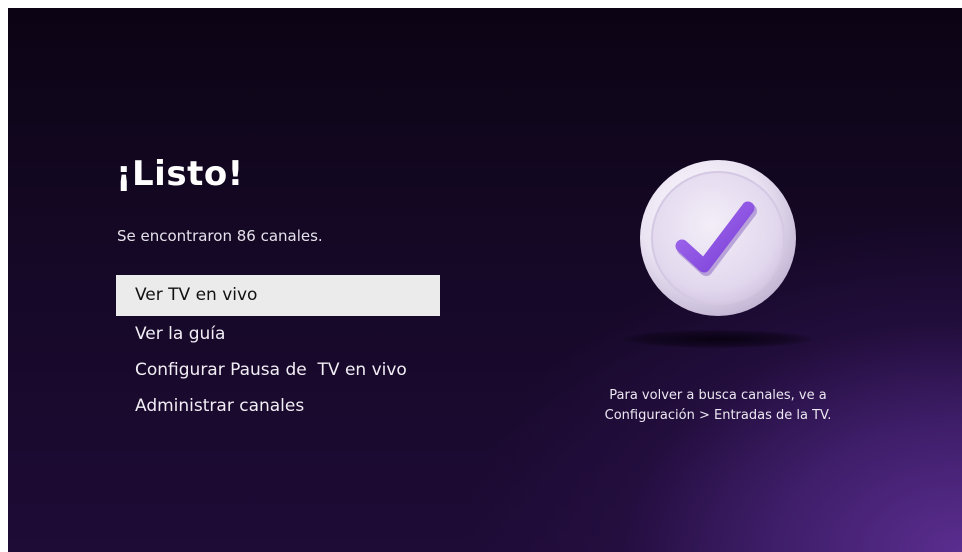 The image size is (962, 552). I want to click on menu-item-view-guide: Ver la guía, so click(278, 334).